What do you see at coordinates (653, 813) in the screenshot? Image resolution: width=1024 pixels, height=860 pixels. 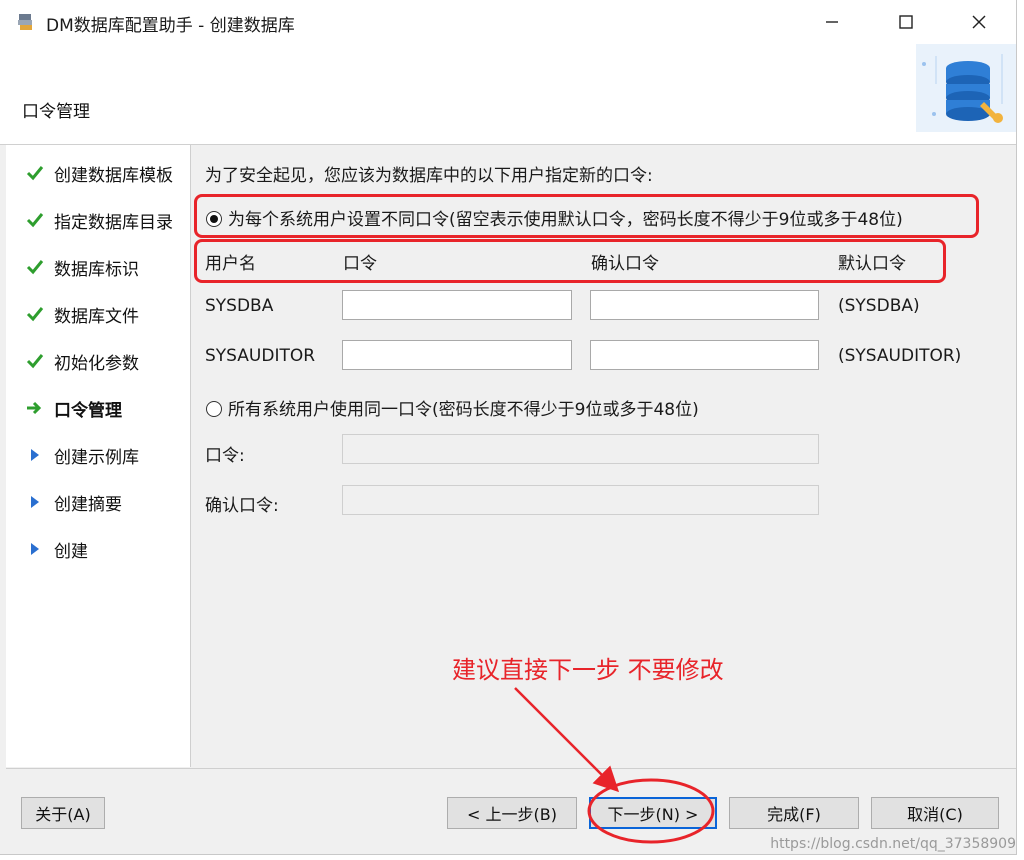 I see `next-button: 下一步(N) >` at bounding box center [653, 813].